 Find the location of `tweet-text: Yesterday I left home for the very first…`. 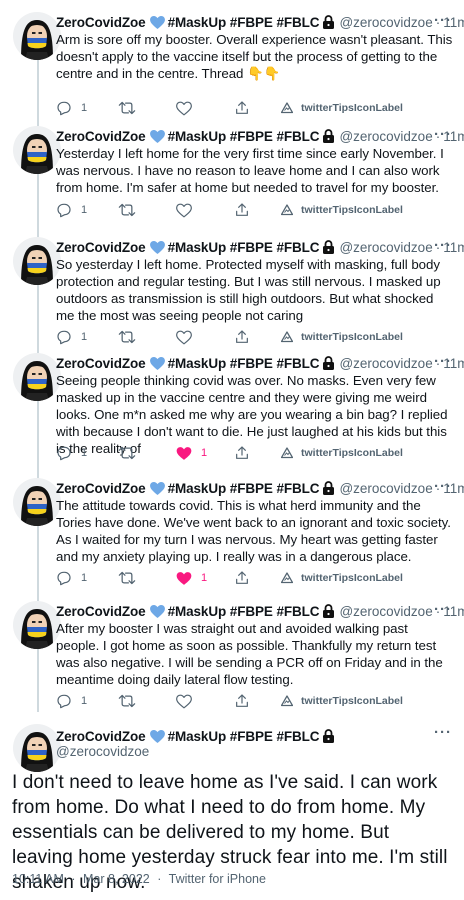

tweet-text: Yesterday I left home for the very first… is located at coordinates (250, 170).